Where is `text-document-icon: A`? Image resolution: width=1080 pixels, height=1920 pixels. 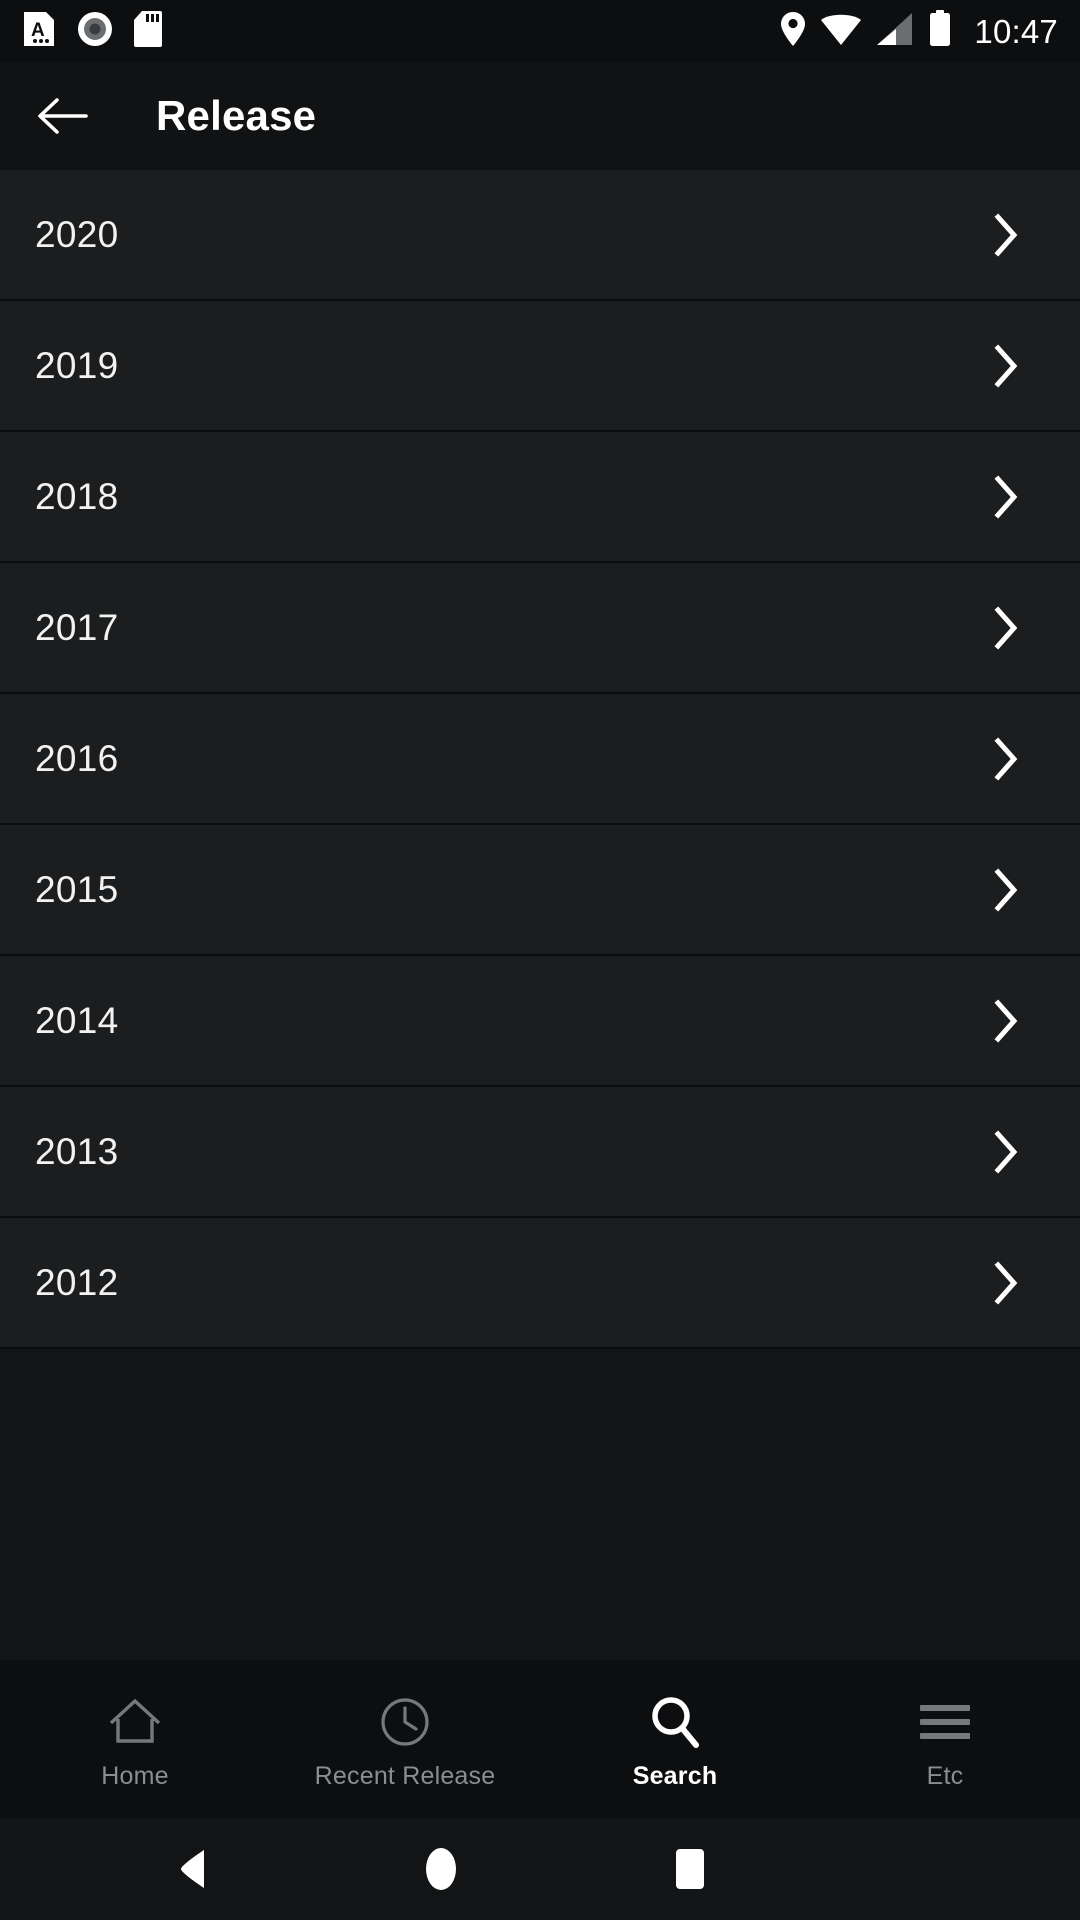 text-document-icon: A is located at coordinates (39, 31).